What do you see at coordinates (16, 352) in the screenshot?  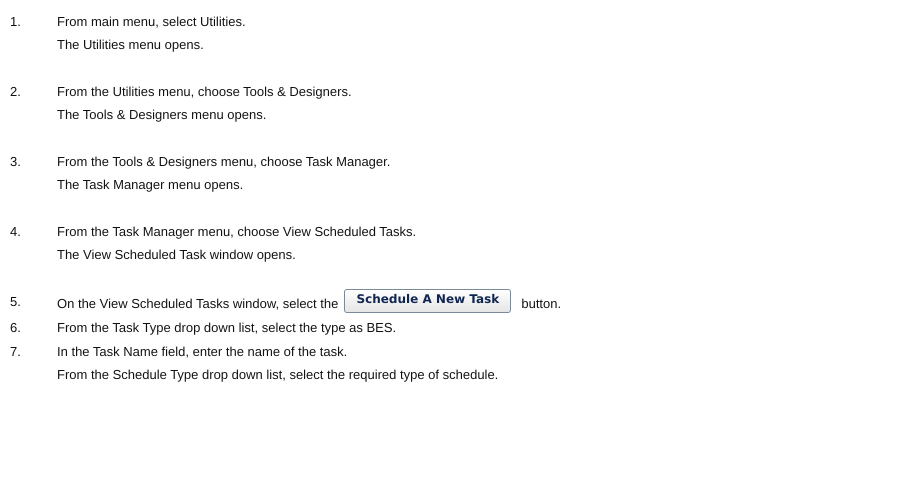 I see `step-number: 7.` at bounding box center [16, 352].